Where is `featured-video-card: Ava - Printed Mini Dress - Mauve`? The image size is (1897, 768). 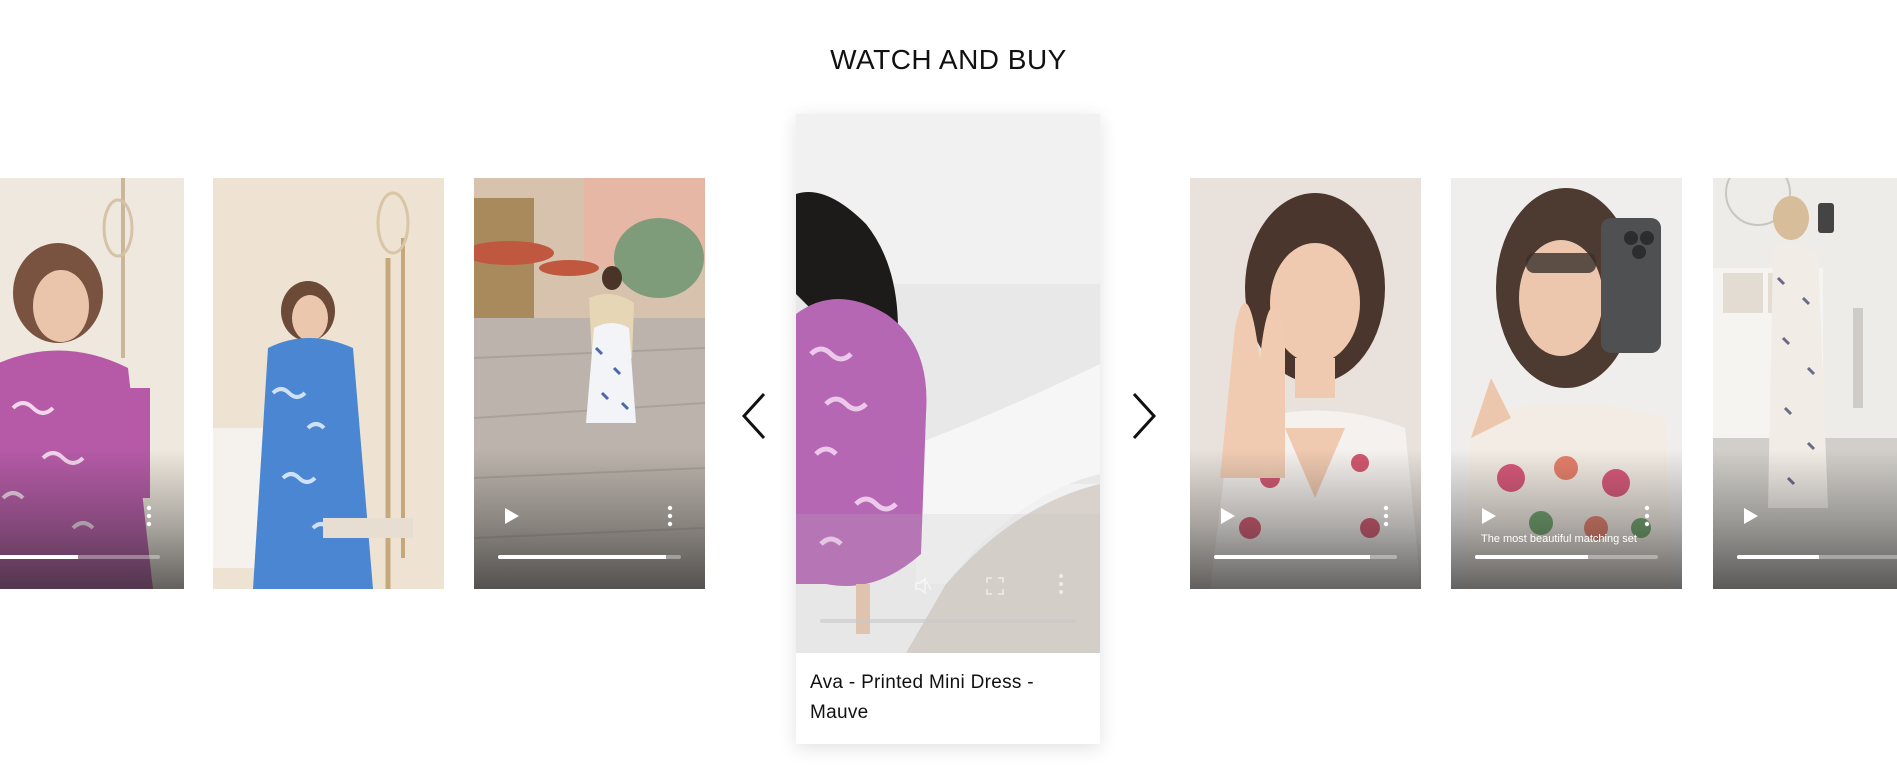
featured-video-card: Ava - Printed Mini Dress - Mauve is located at coordinates (948, 429).